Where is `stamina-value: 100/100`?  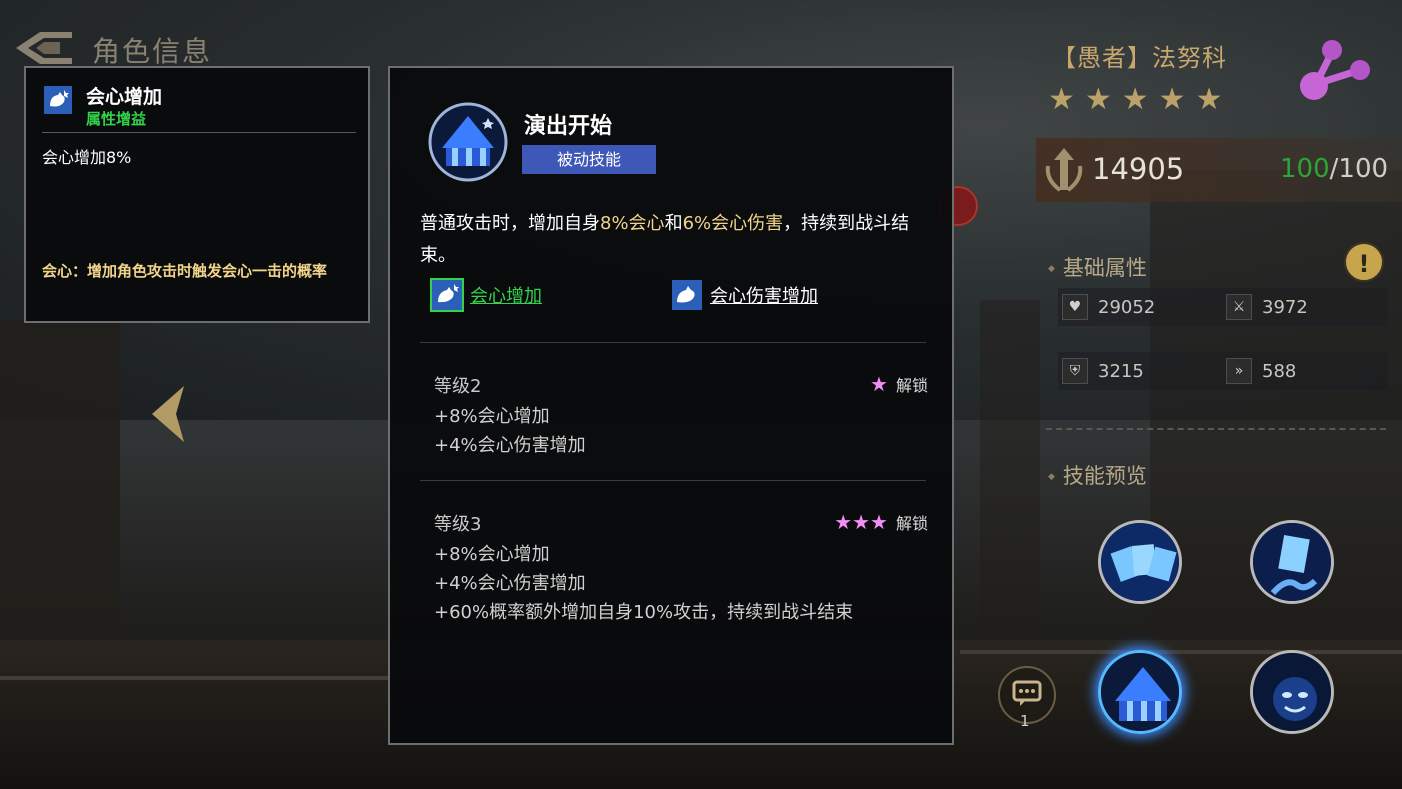 stamina-value: 100/100 is located at coordinates (1334, 169).